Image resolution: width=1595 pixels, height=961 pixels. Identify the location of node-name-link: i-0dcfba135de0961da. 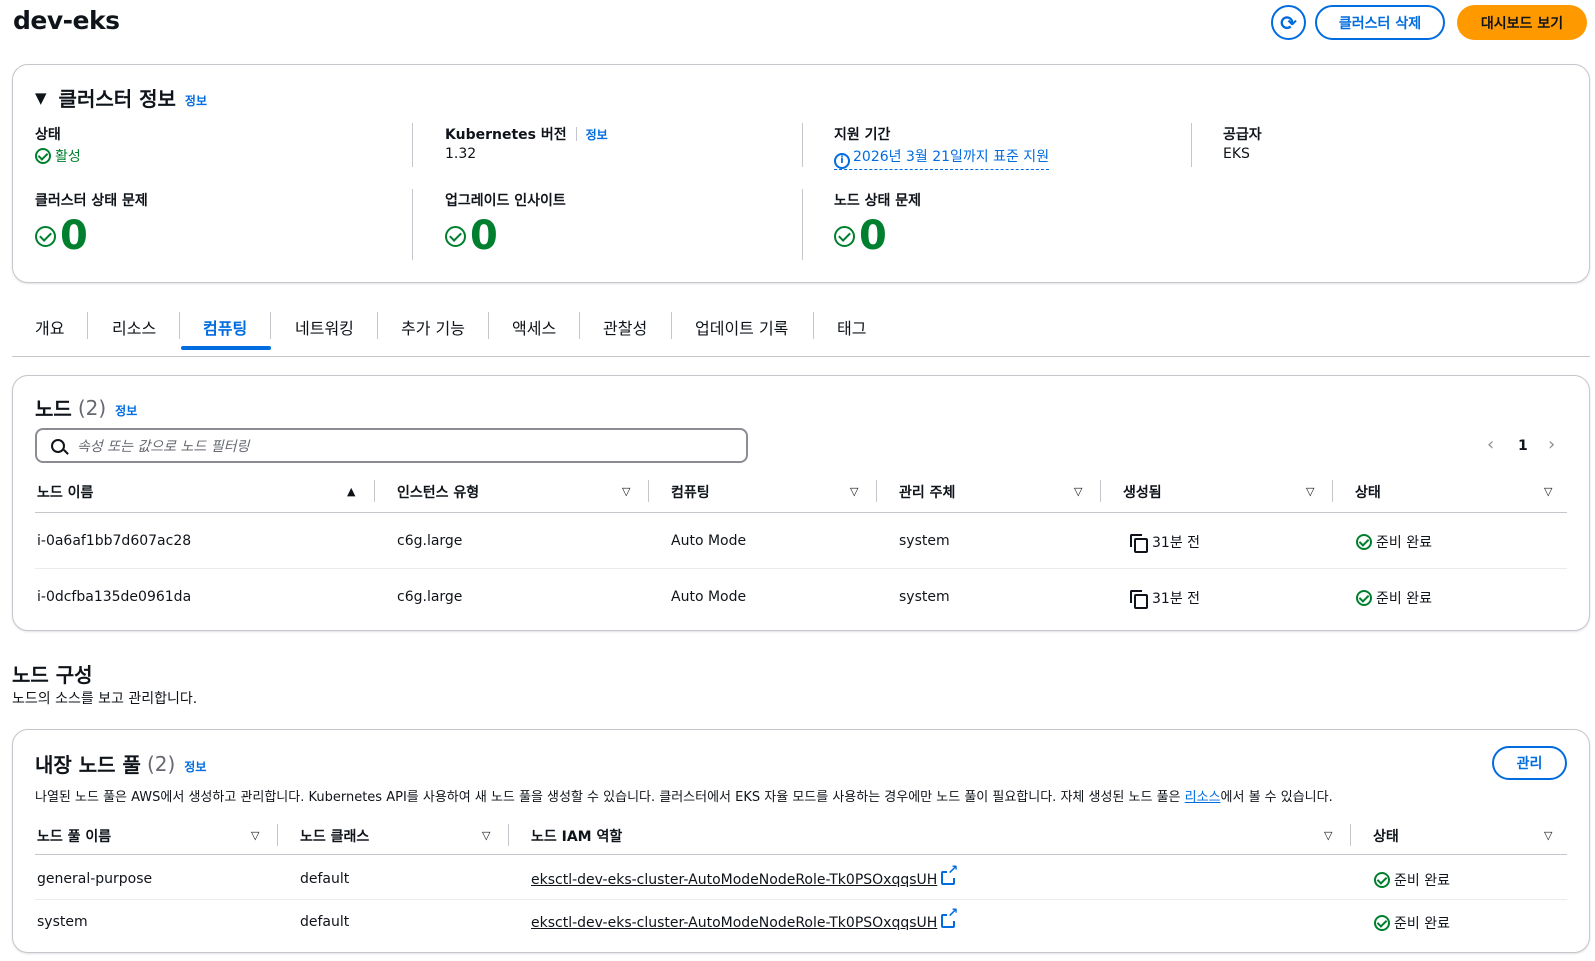
(114, 597).